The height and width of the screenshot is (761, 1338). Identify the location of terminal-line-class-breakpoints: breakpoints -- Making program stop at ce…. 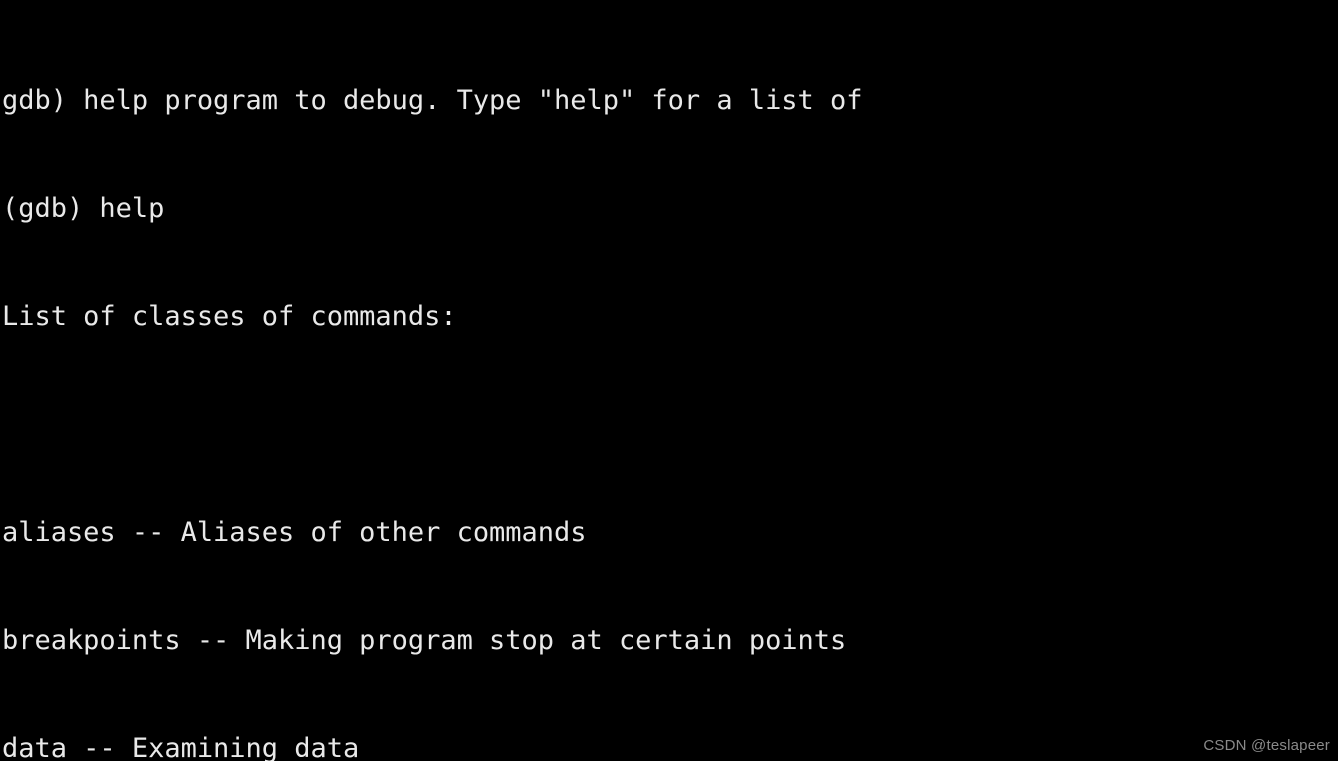
(424, 640).